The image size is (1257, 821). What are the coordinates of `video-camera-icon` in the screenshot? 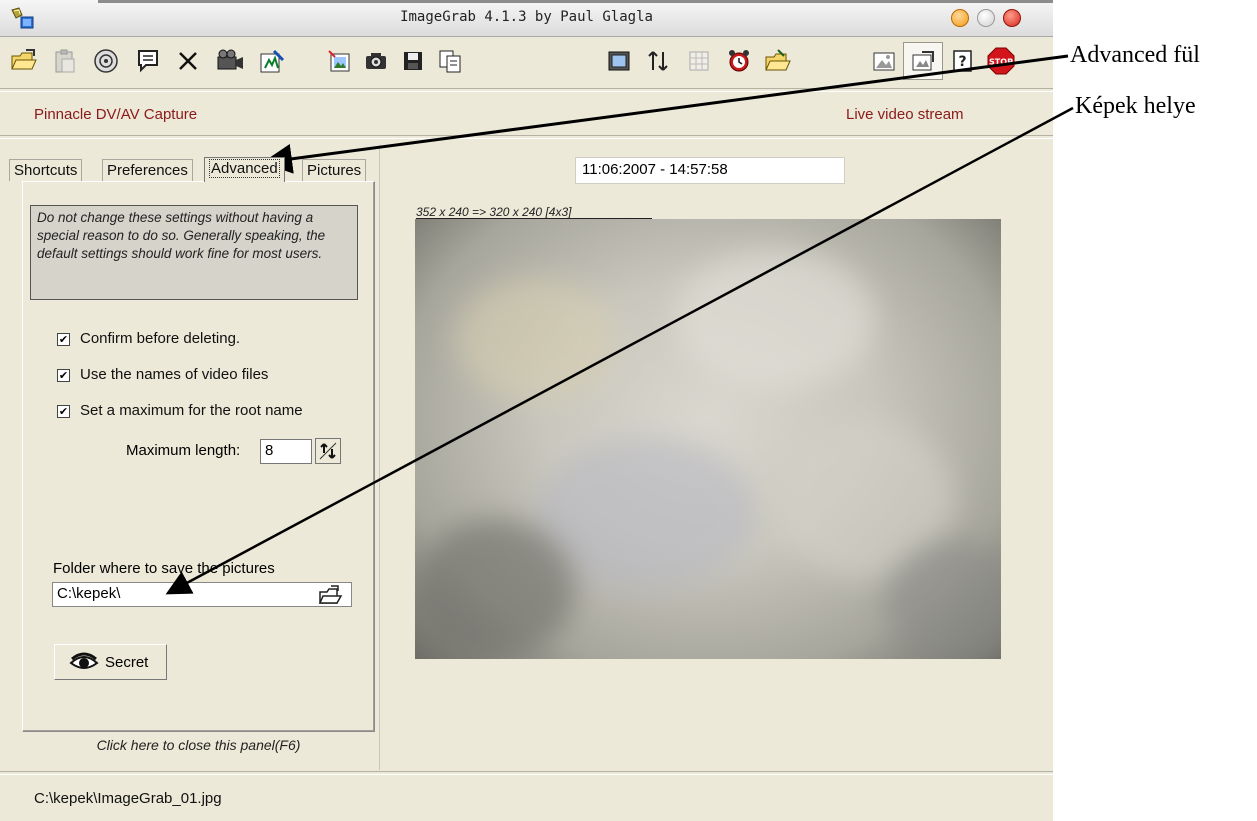 It's located at (230, 61).